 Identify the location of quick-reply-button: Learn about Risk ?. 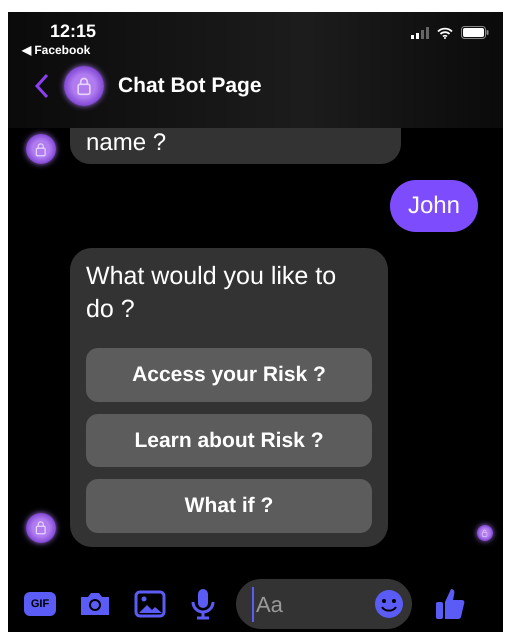
(229, 440).